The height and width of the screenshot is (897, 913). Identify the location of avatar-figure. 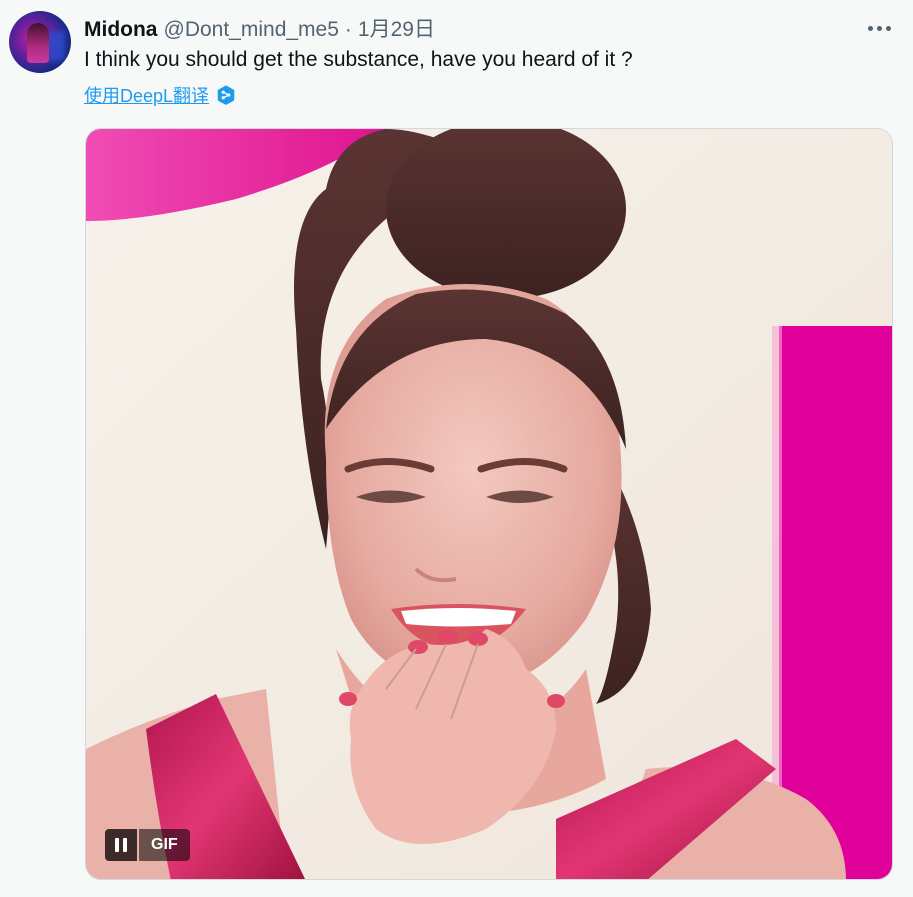
(38, 43).